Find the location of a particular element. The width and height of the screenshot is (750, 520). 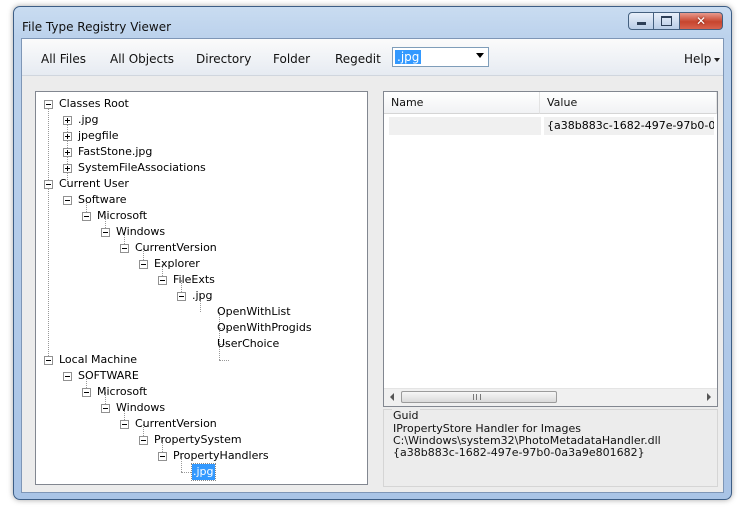

column-header-name: Name is located at coordinates (462, 103).